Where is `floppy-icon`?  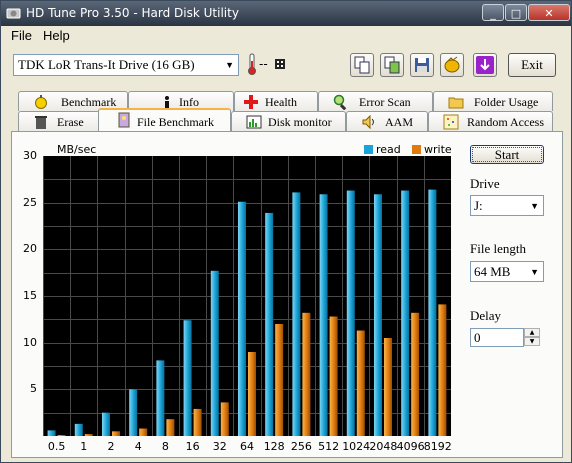
floppy-icon is located at coordinates (422, 65).